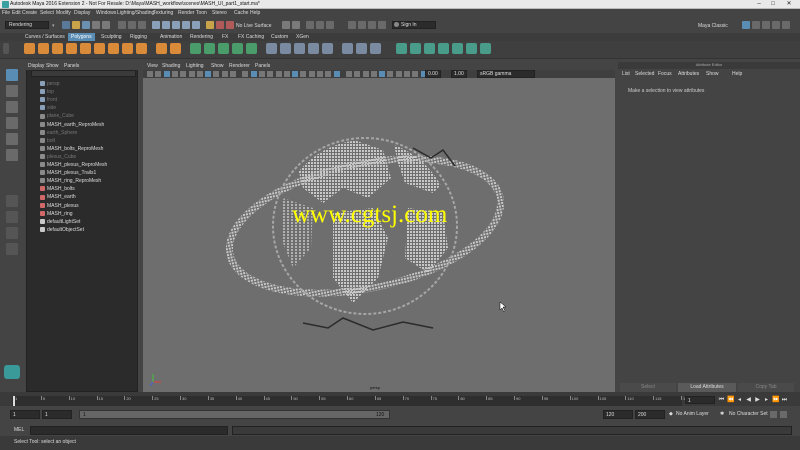 Image resolution: width=800 pixels, height=450 pixels. Describe the element at coordinates (106, 25) in the screenshot. I see `redo-icon` at that location.